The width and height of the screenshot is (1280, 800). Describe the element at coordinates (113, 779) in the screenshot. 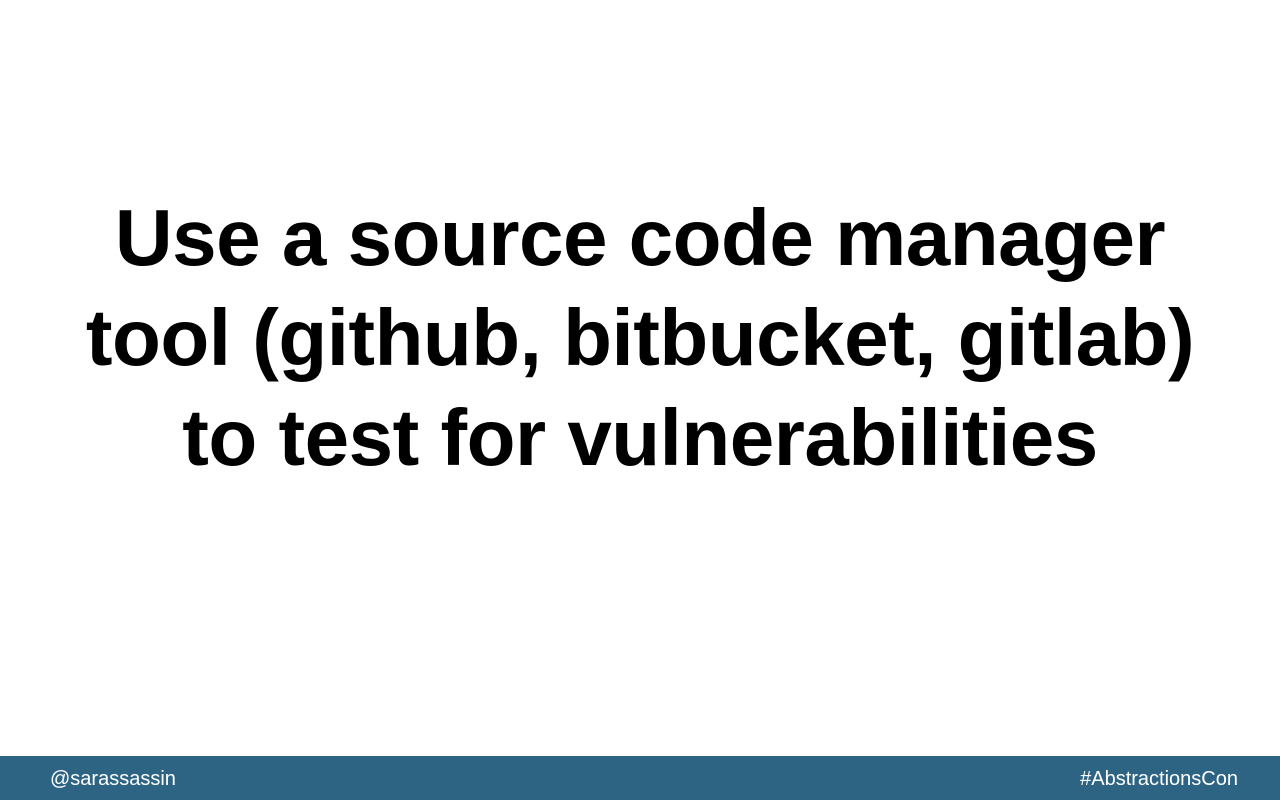

I see `speaker-handle: @sarassassin` at that location.